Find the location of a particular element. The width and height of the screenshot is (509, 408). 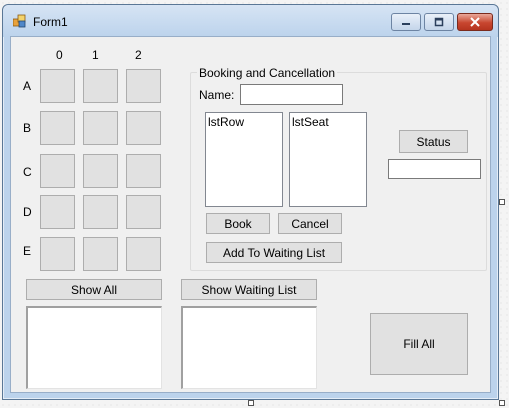

show-waiting-list-button: Show Waiting List is located at coordinates (249, 289).